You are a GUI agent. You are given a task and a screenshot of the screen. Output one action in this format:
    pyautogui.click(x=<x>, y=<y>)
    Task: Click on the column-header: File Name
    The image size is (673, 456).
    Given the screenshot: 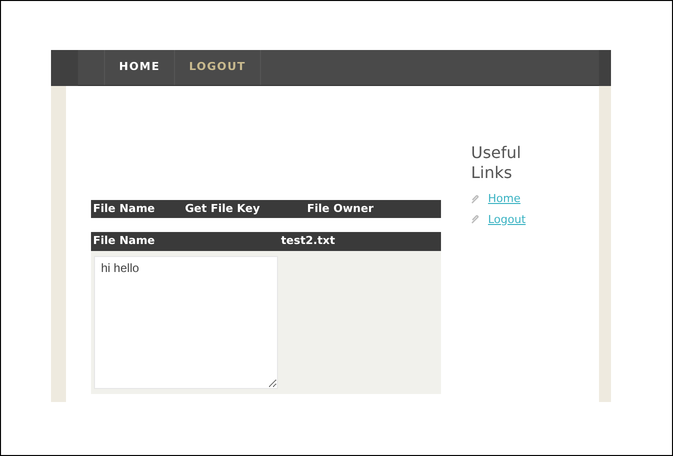 What is the action you would take?
    pyautogui.click(x=124, y=208)
    